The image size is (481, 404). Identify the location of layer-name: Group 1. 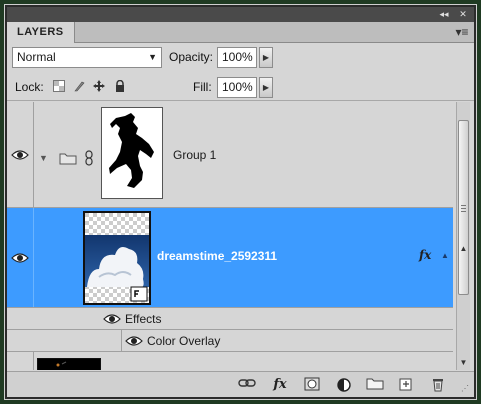
(194, 155).